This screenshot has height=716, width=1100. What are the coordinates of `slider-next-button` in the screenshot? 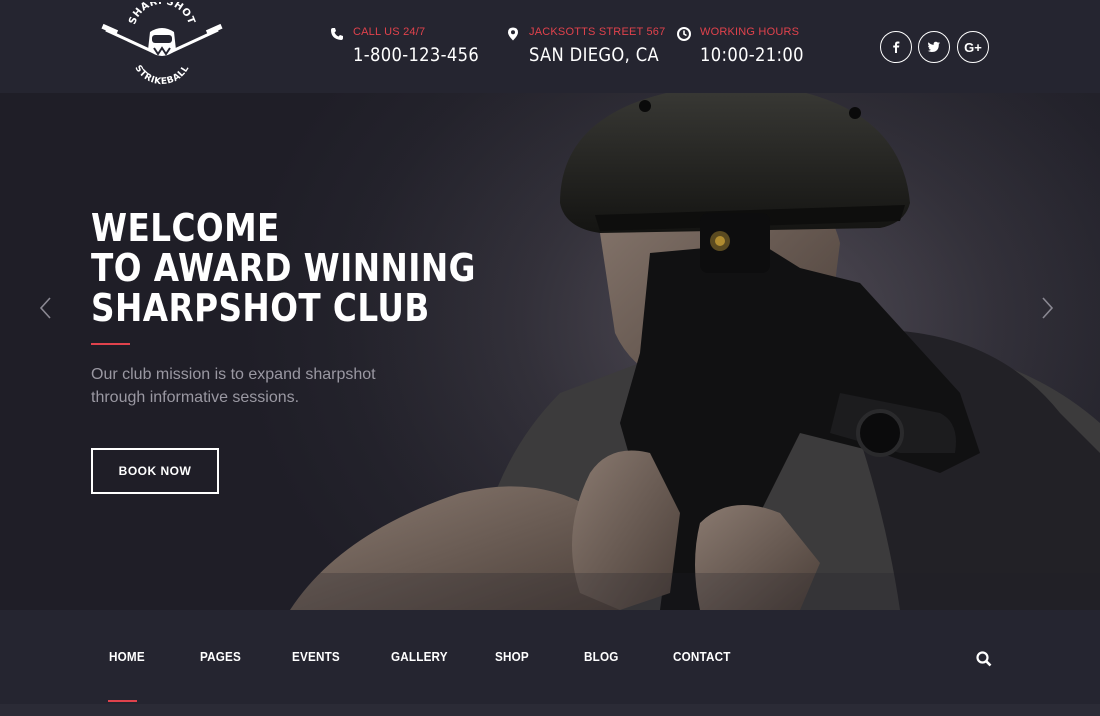 It's located at (1047, 308).